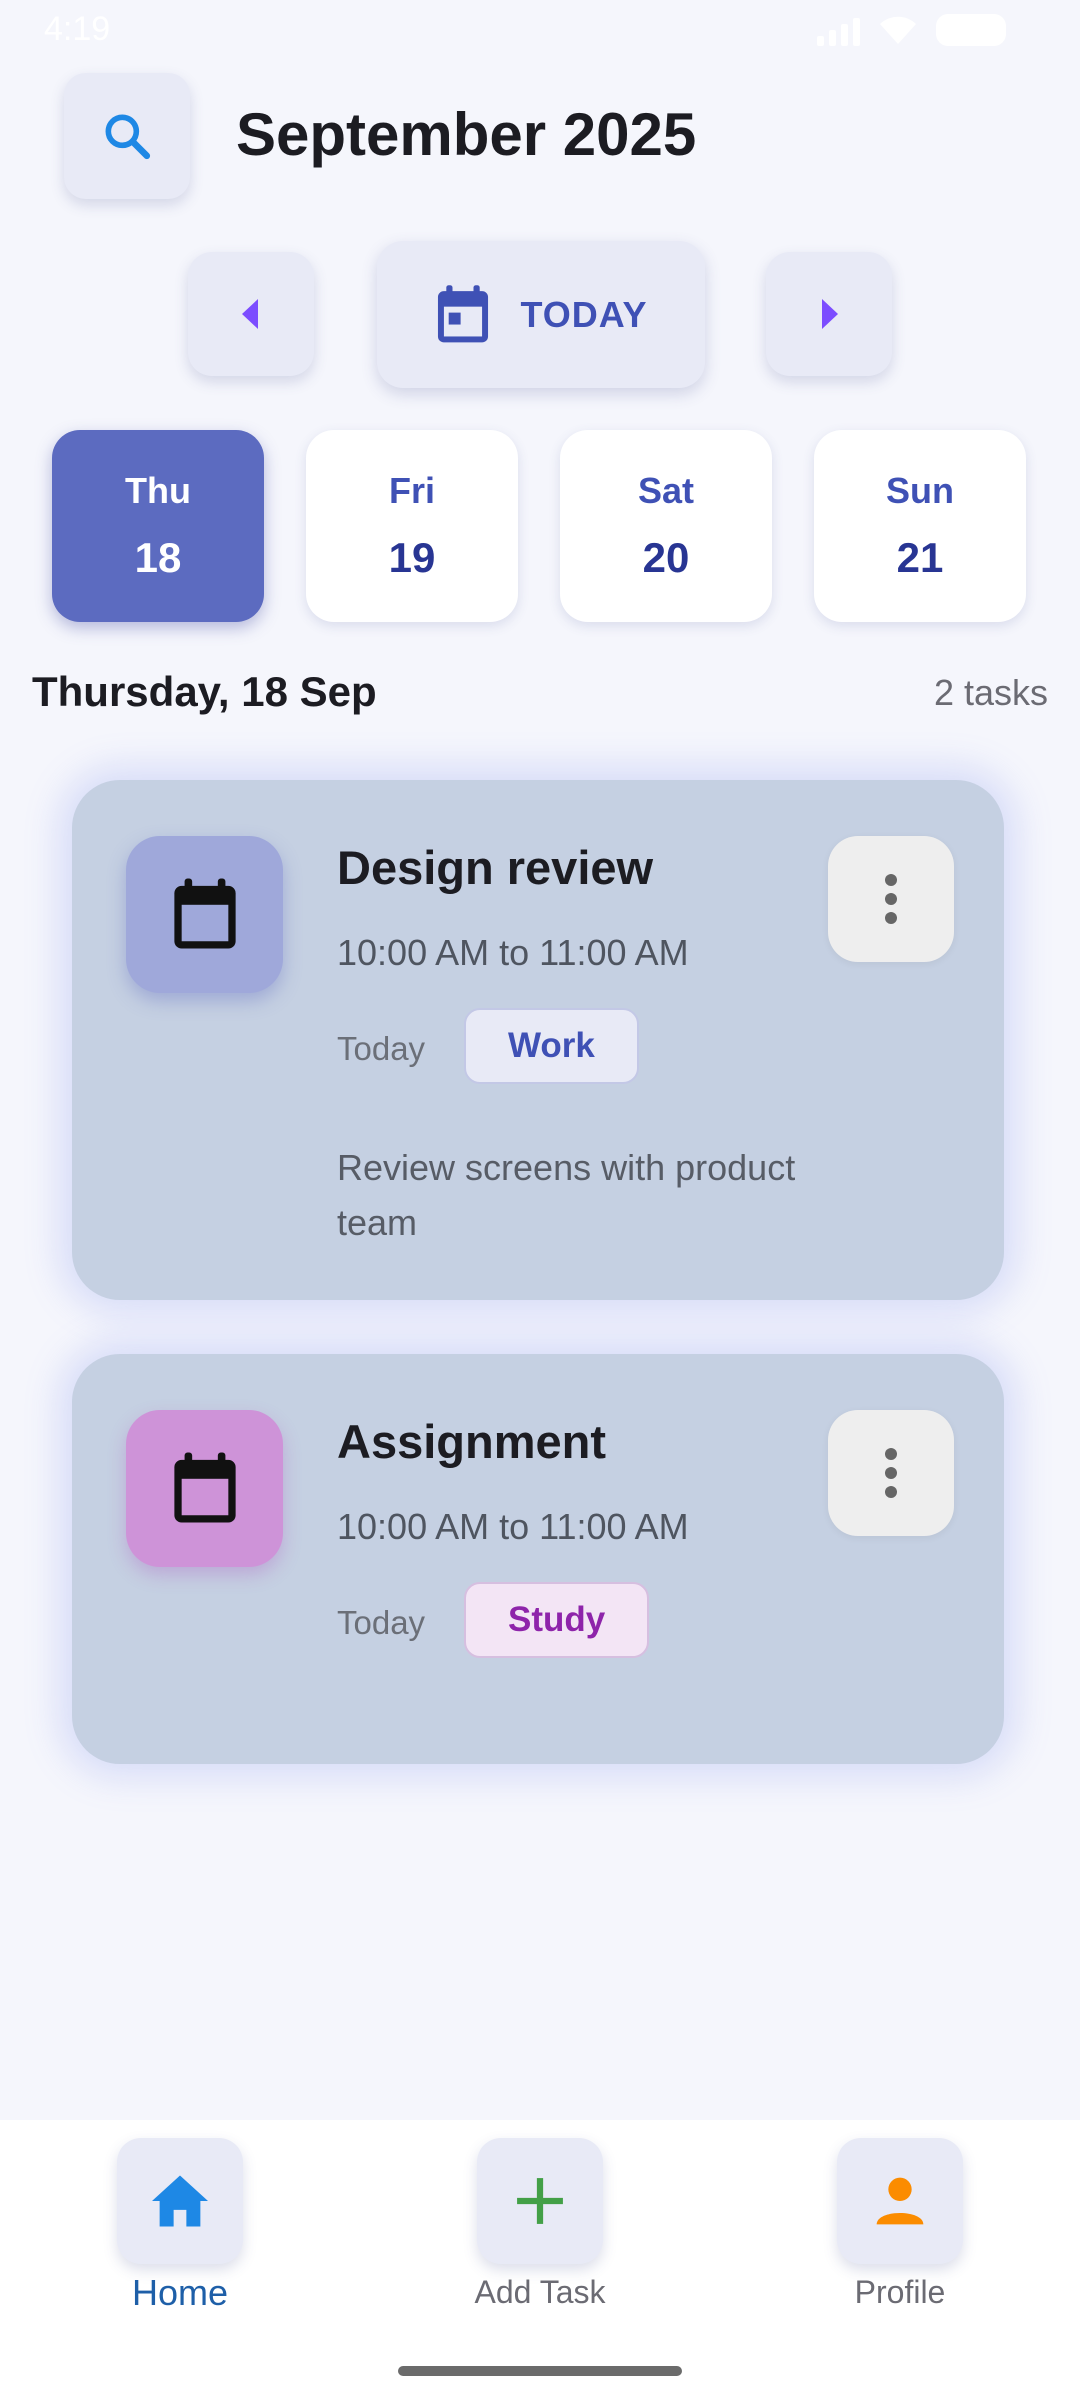 The image size is (1080, 2400). Describe the element at coordinates (971, 30) in the screenshot. I see `battery-icon` at that location.